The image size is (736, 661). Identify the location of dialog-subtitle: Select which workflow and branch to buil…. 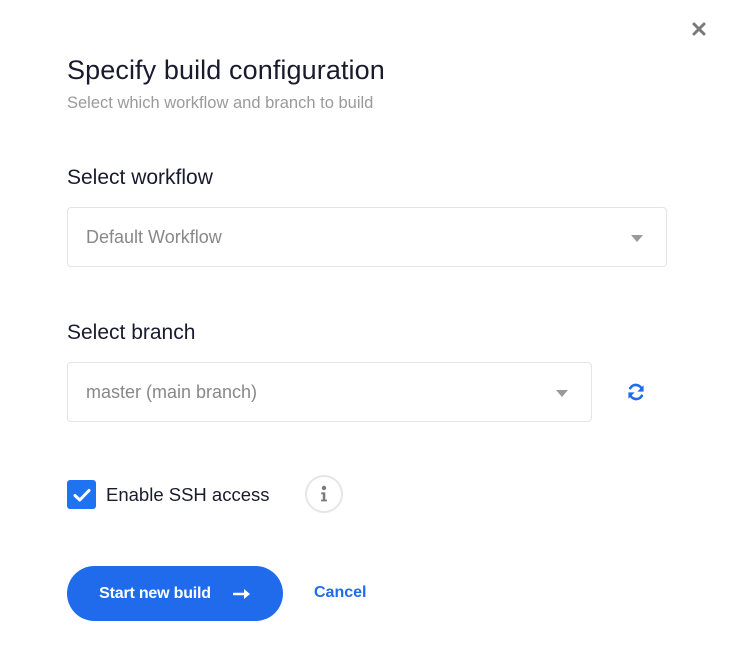
(220, 103).